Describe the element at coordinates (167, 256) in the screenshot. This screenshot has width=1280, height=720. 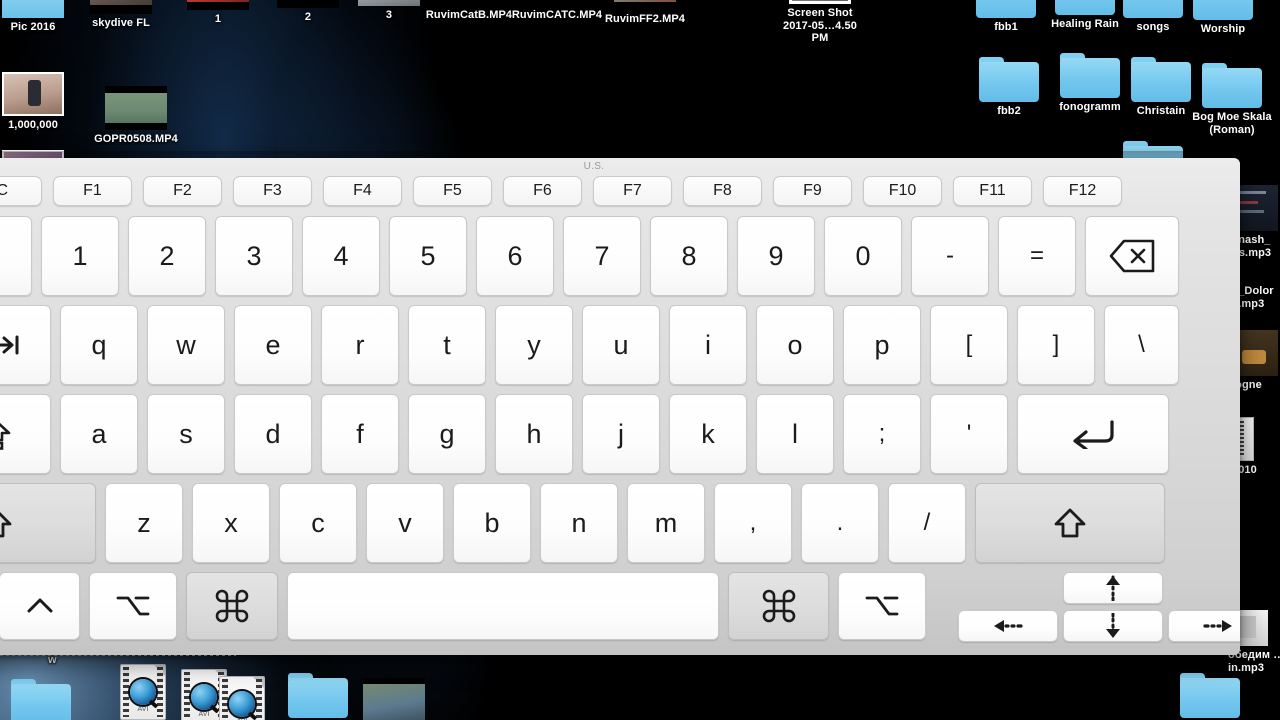
I see `key-2: 2` at that location.